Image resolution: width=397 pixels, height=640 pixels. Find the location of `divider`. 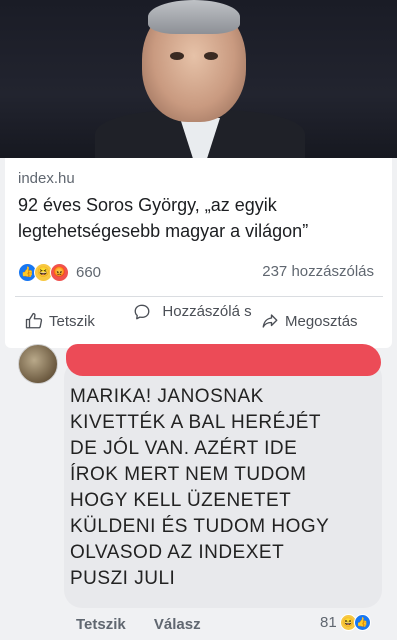

divider is located at coordinates (199, 296).